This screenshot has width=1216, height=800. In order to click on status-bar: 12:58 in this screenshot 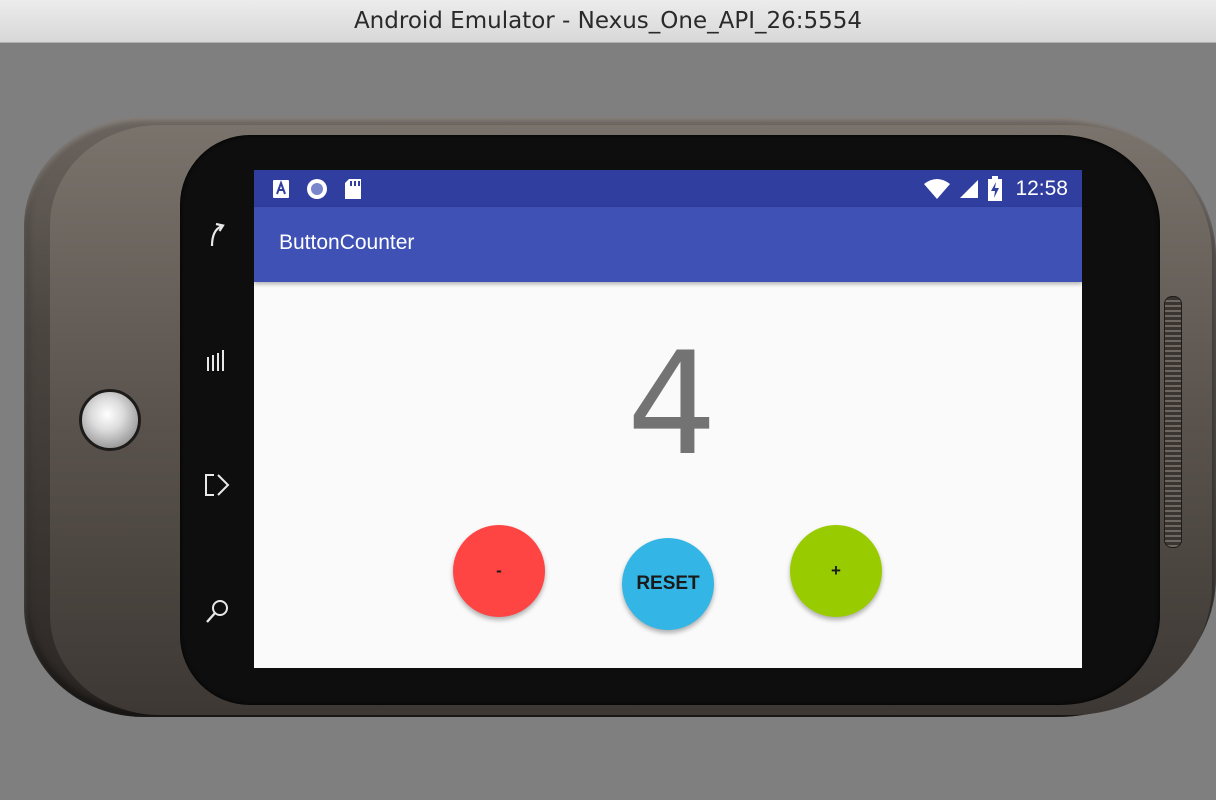, I will do `click(668, 188)`.